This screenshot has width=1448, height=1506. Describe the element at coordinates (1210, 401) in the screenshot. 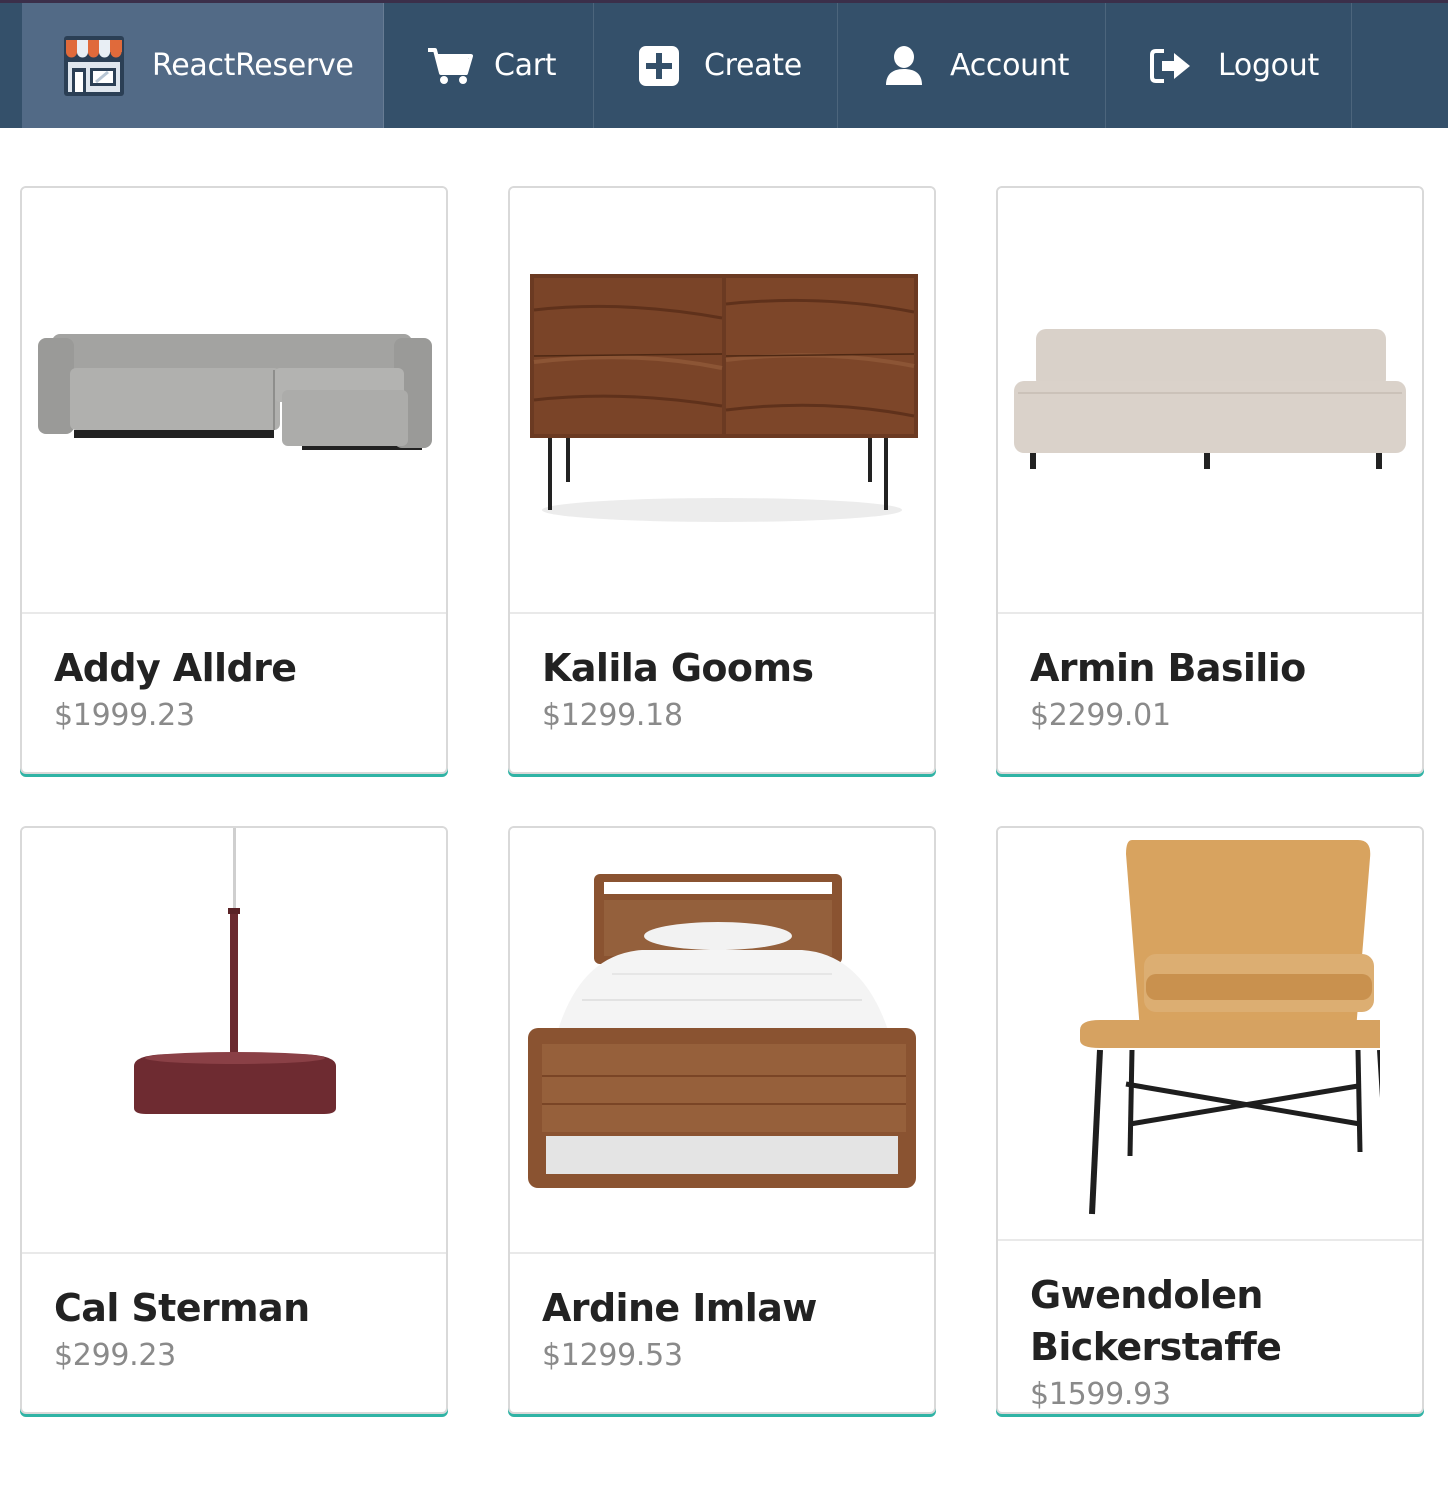

I see `product-image-armless-sofa` at that location.